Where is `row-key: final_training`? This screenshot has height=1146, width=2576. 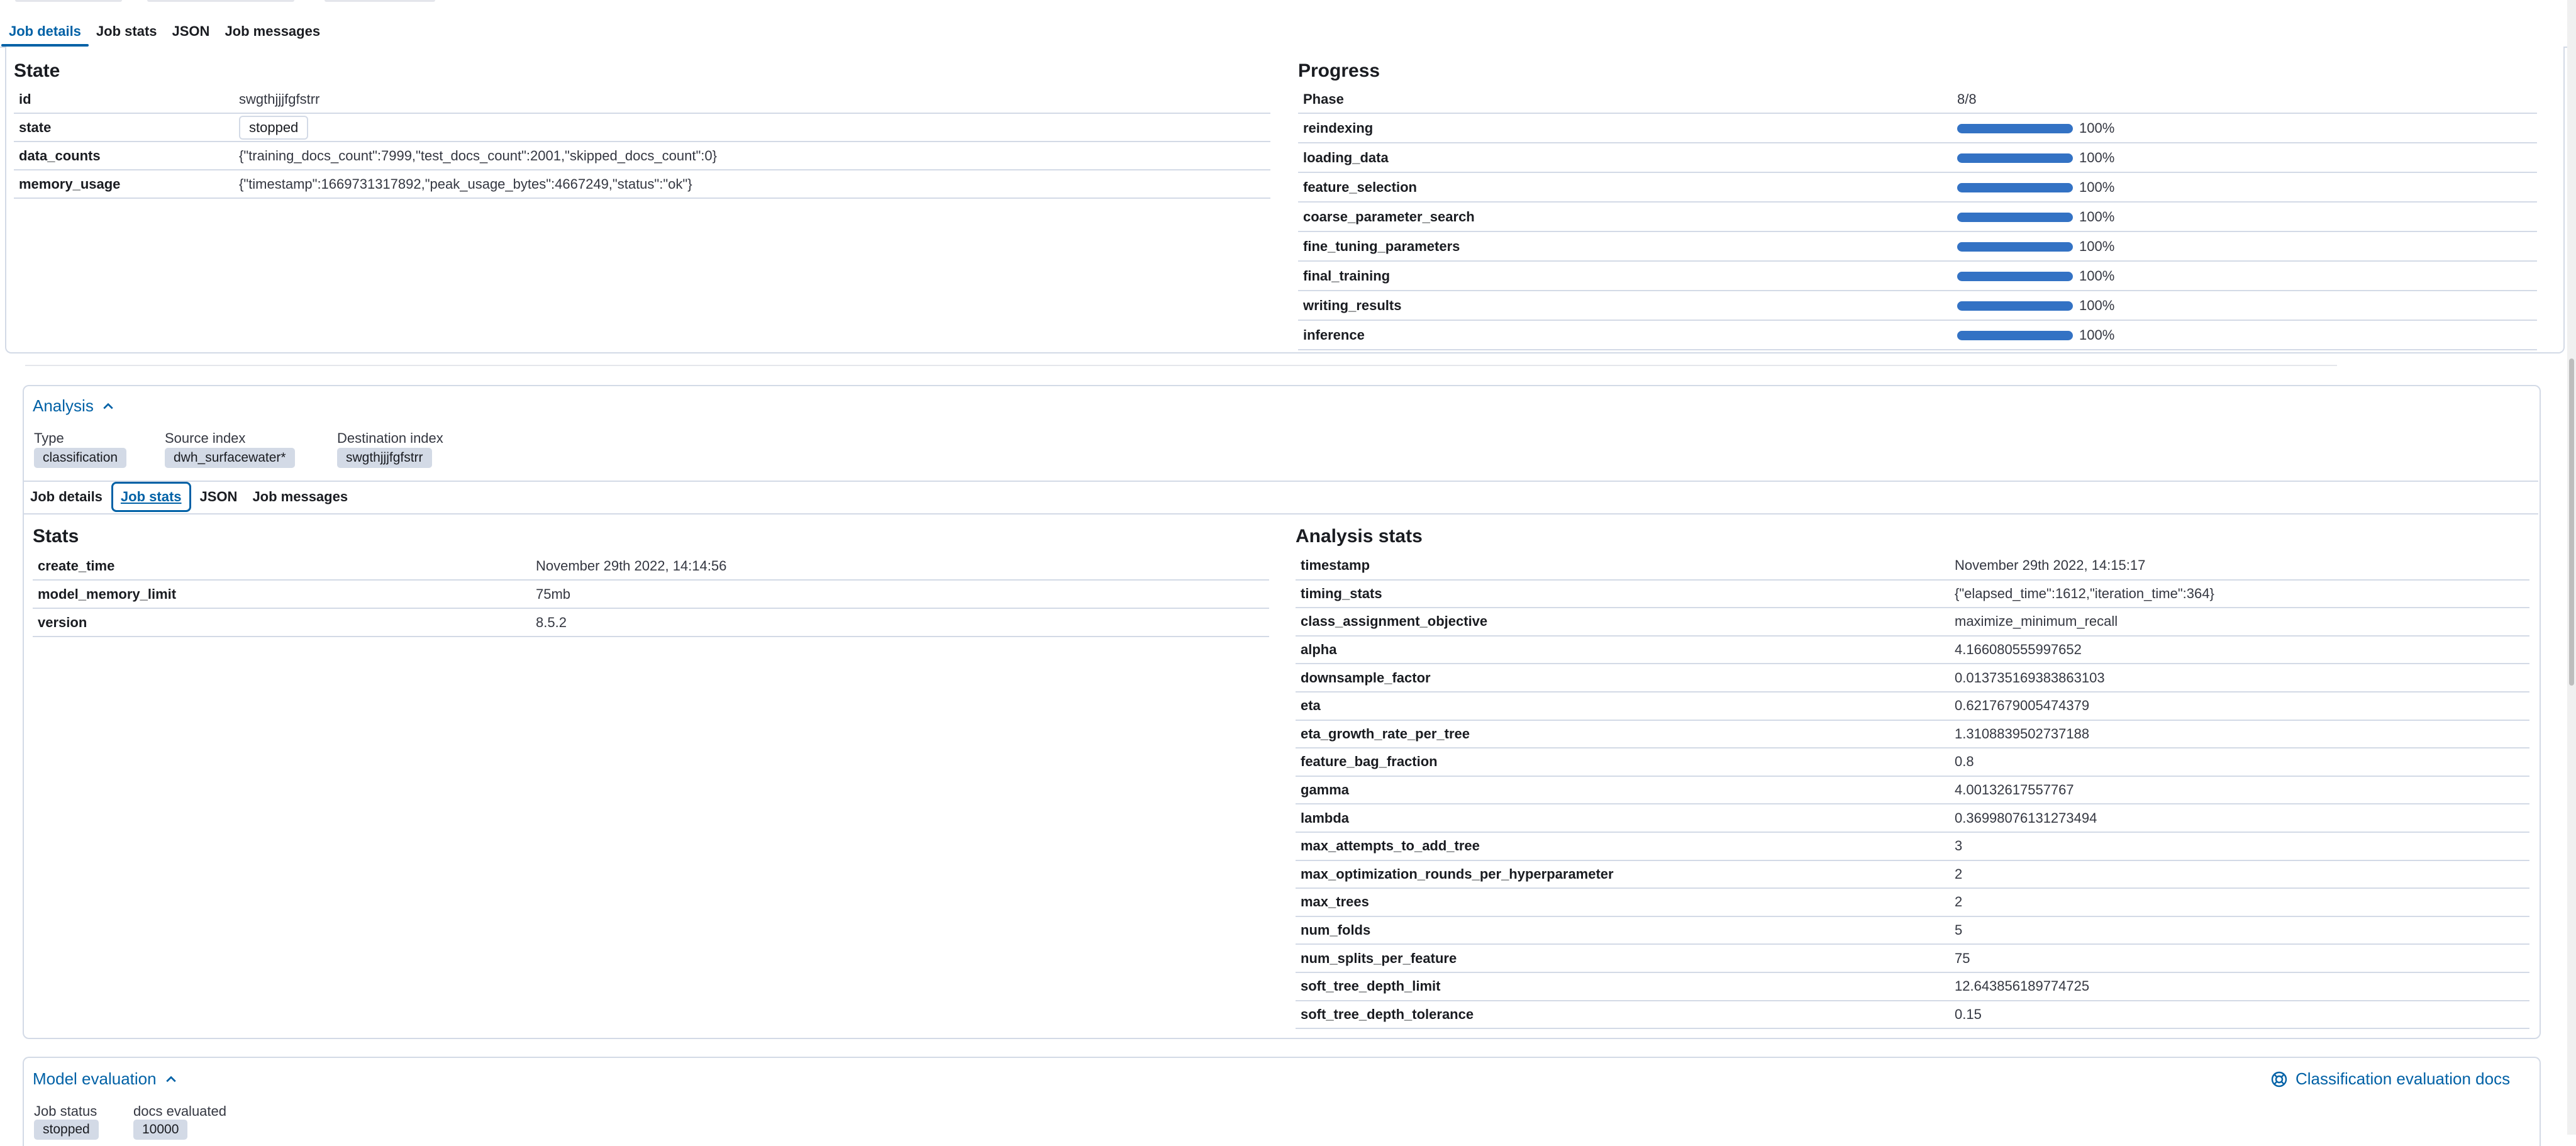
row-key: final_training is located at coordinates (1347, 275).